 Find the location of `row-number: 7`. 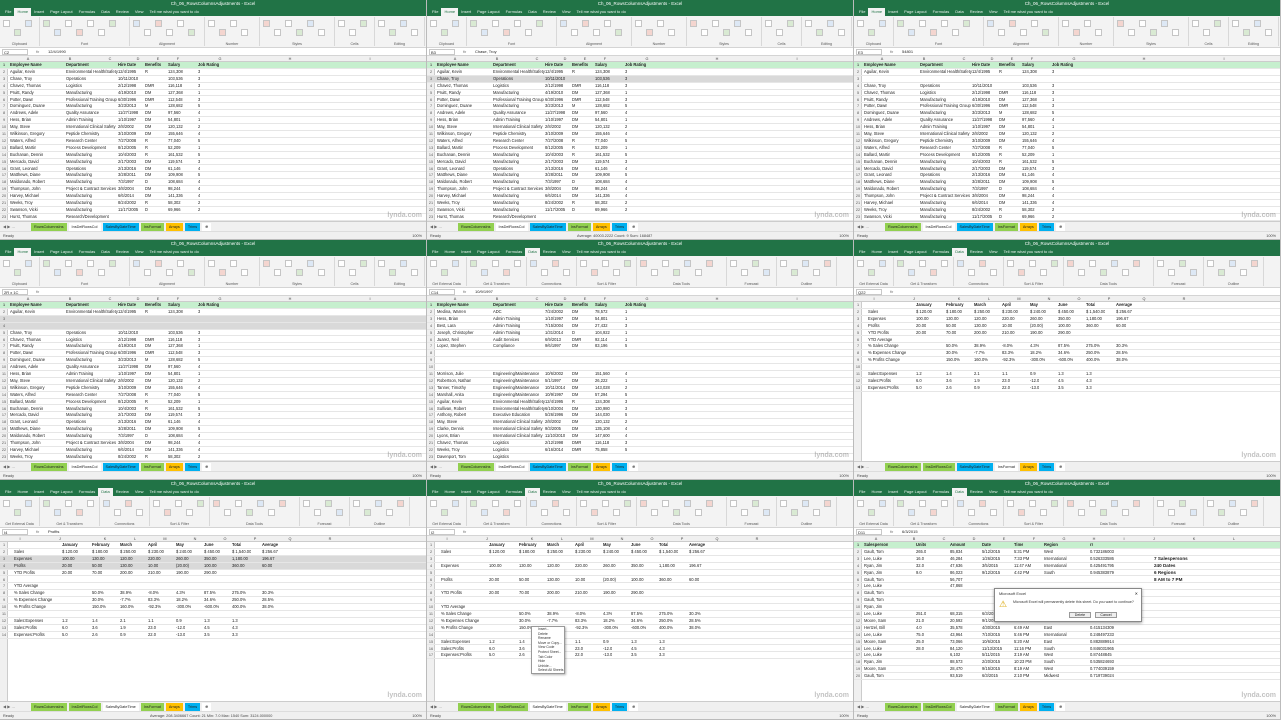

row-number: 7 is located at coordinates (4, 106).